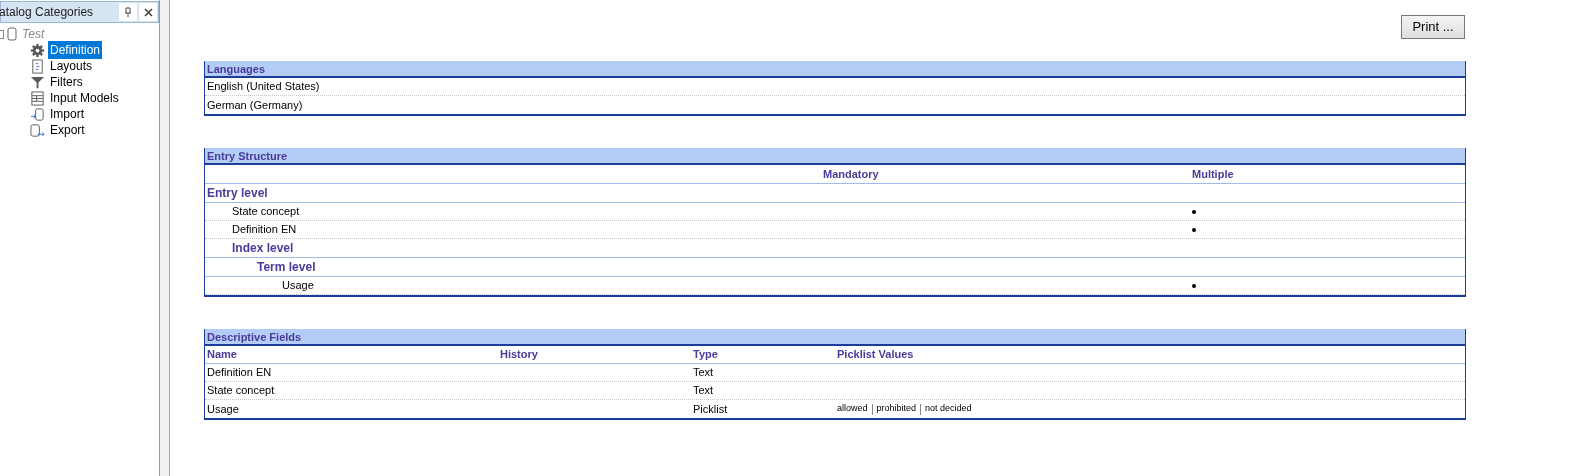 This screenshot has height=476, width=1571. What do you see at coordinates (255, 105) in the screenshot?
I see `language-name: German (Germany)` at bounding box center [255, 105].